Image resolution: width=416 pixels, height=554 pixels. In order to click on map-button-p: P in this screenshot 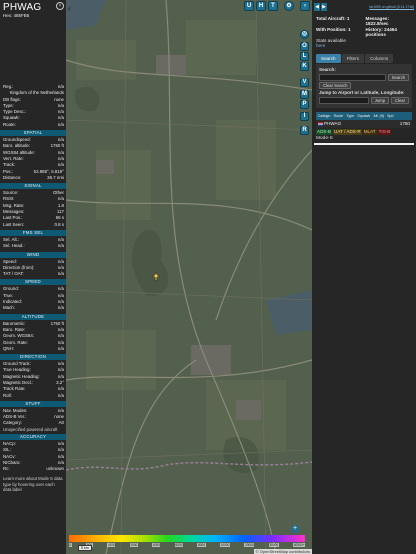, I will do `click(304, 104)`.